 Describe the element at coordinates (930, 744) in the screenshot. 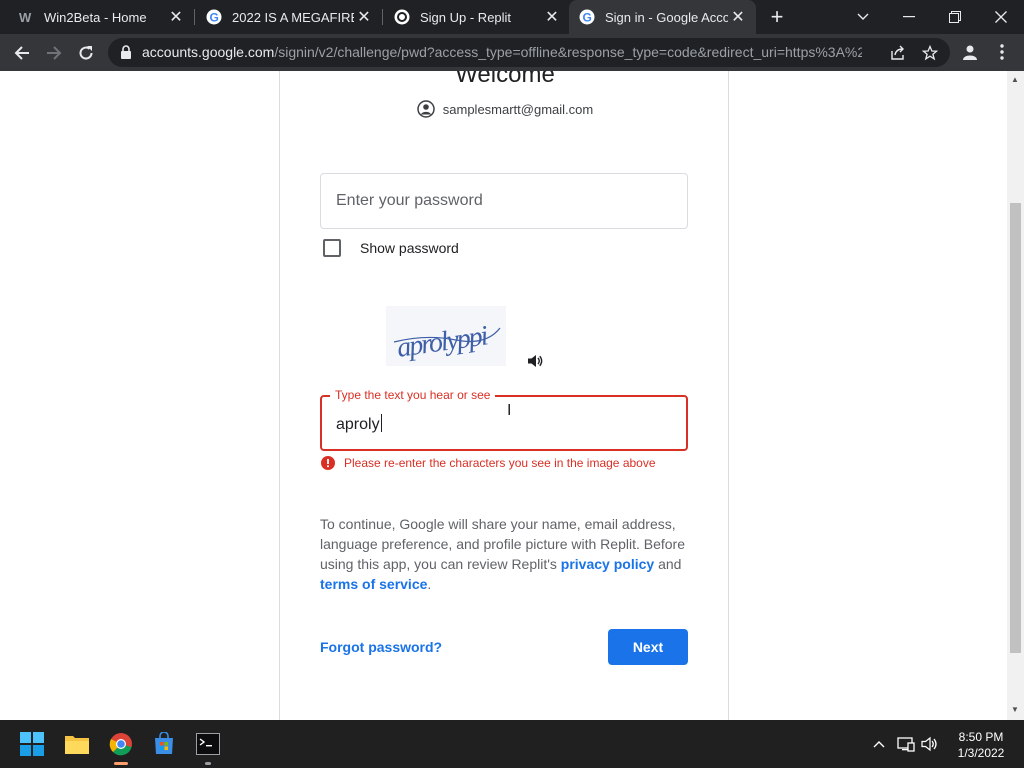

I see `volume-icon` at that location.